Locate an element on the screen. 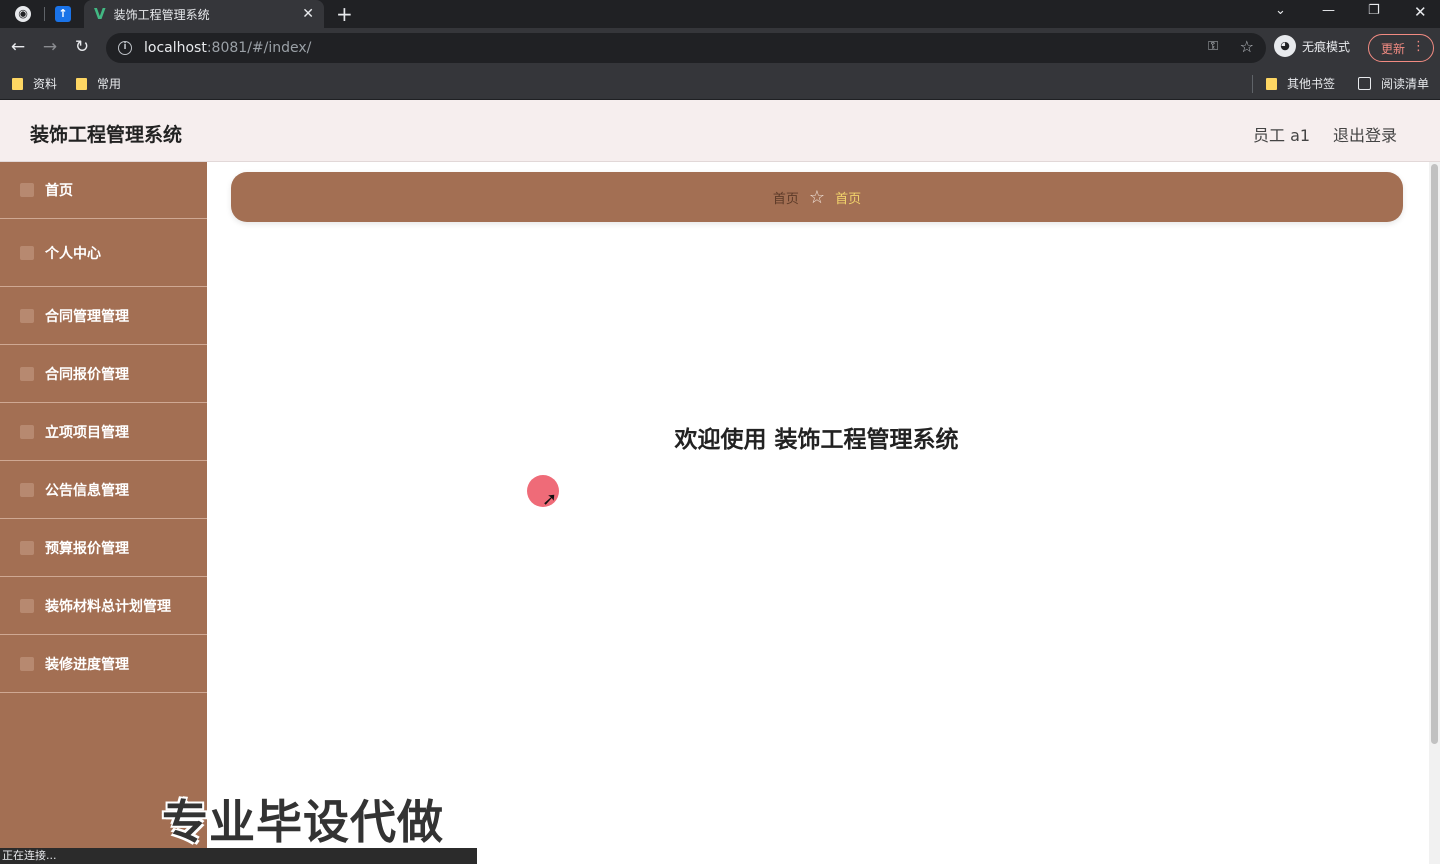 This screenshot has width=1440, height=864. bookmark-separator is located at coordinates (1252, 84).